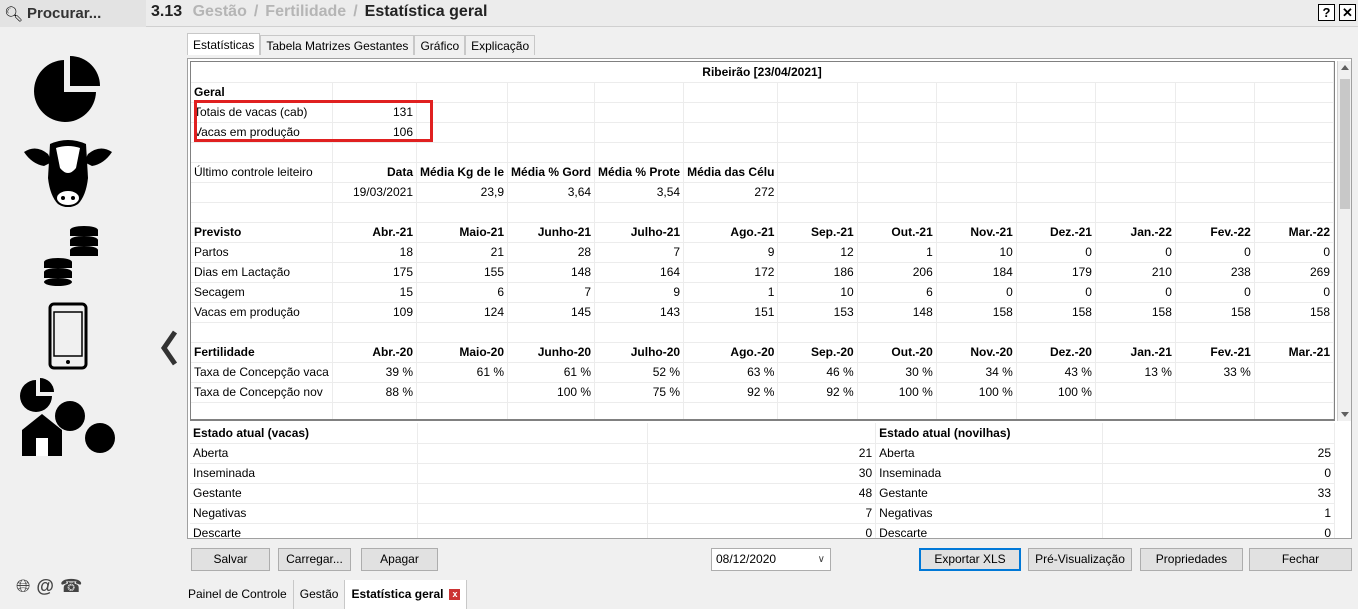  I want to click on tab-grafico: Gráfico, so click(440, 45).